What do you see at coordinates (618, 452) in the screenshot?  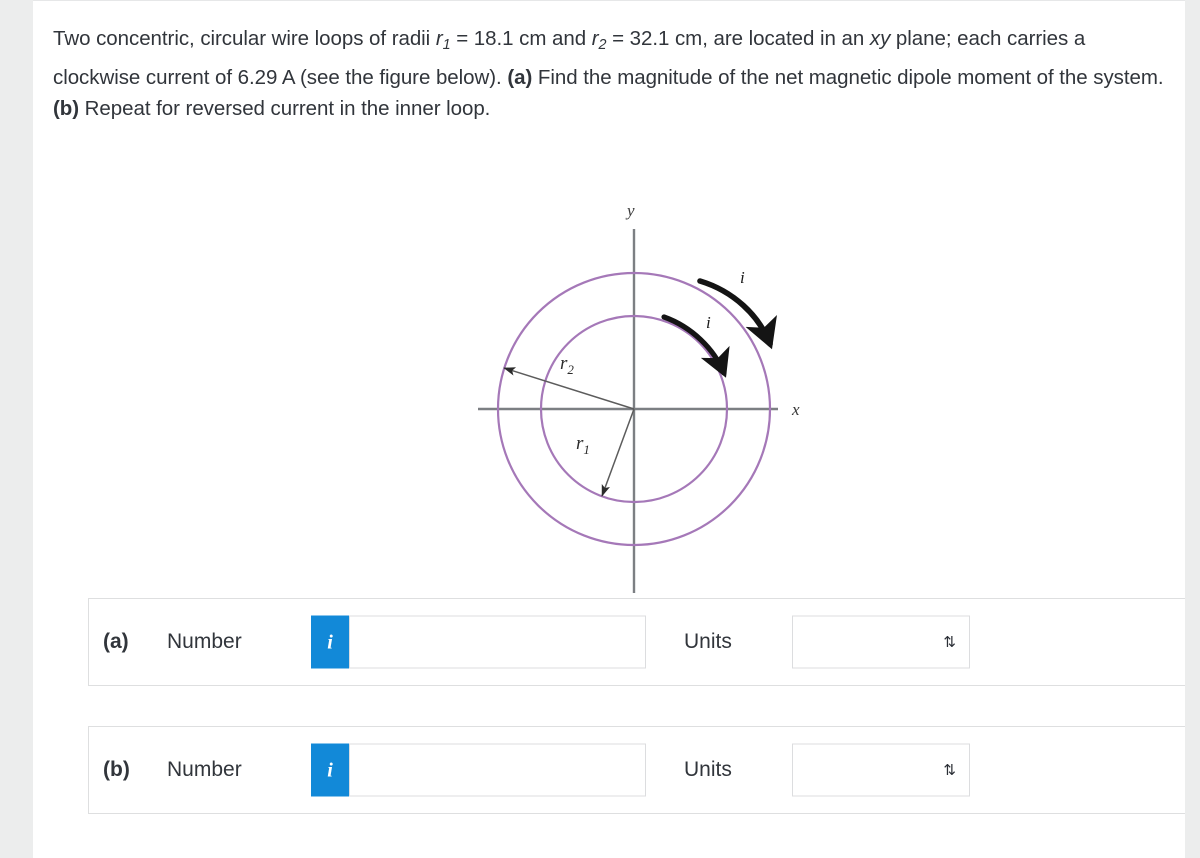 I see `radius-inner-arrow` at bounding box center [618, 452].